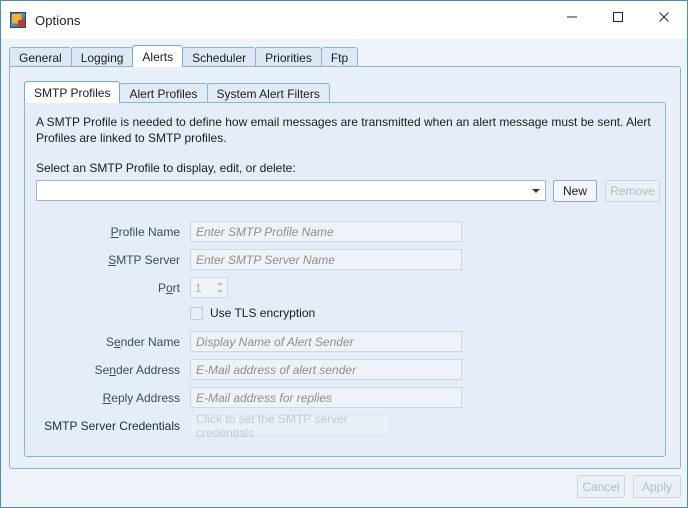 The image size is (688, 508). What do you see at coordinates (572, 17) in the screenshot?
I see `minimize-icon` at bounding box center [572, 17].